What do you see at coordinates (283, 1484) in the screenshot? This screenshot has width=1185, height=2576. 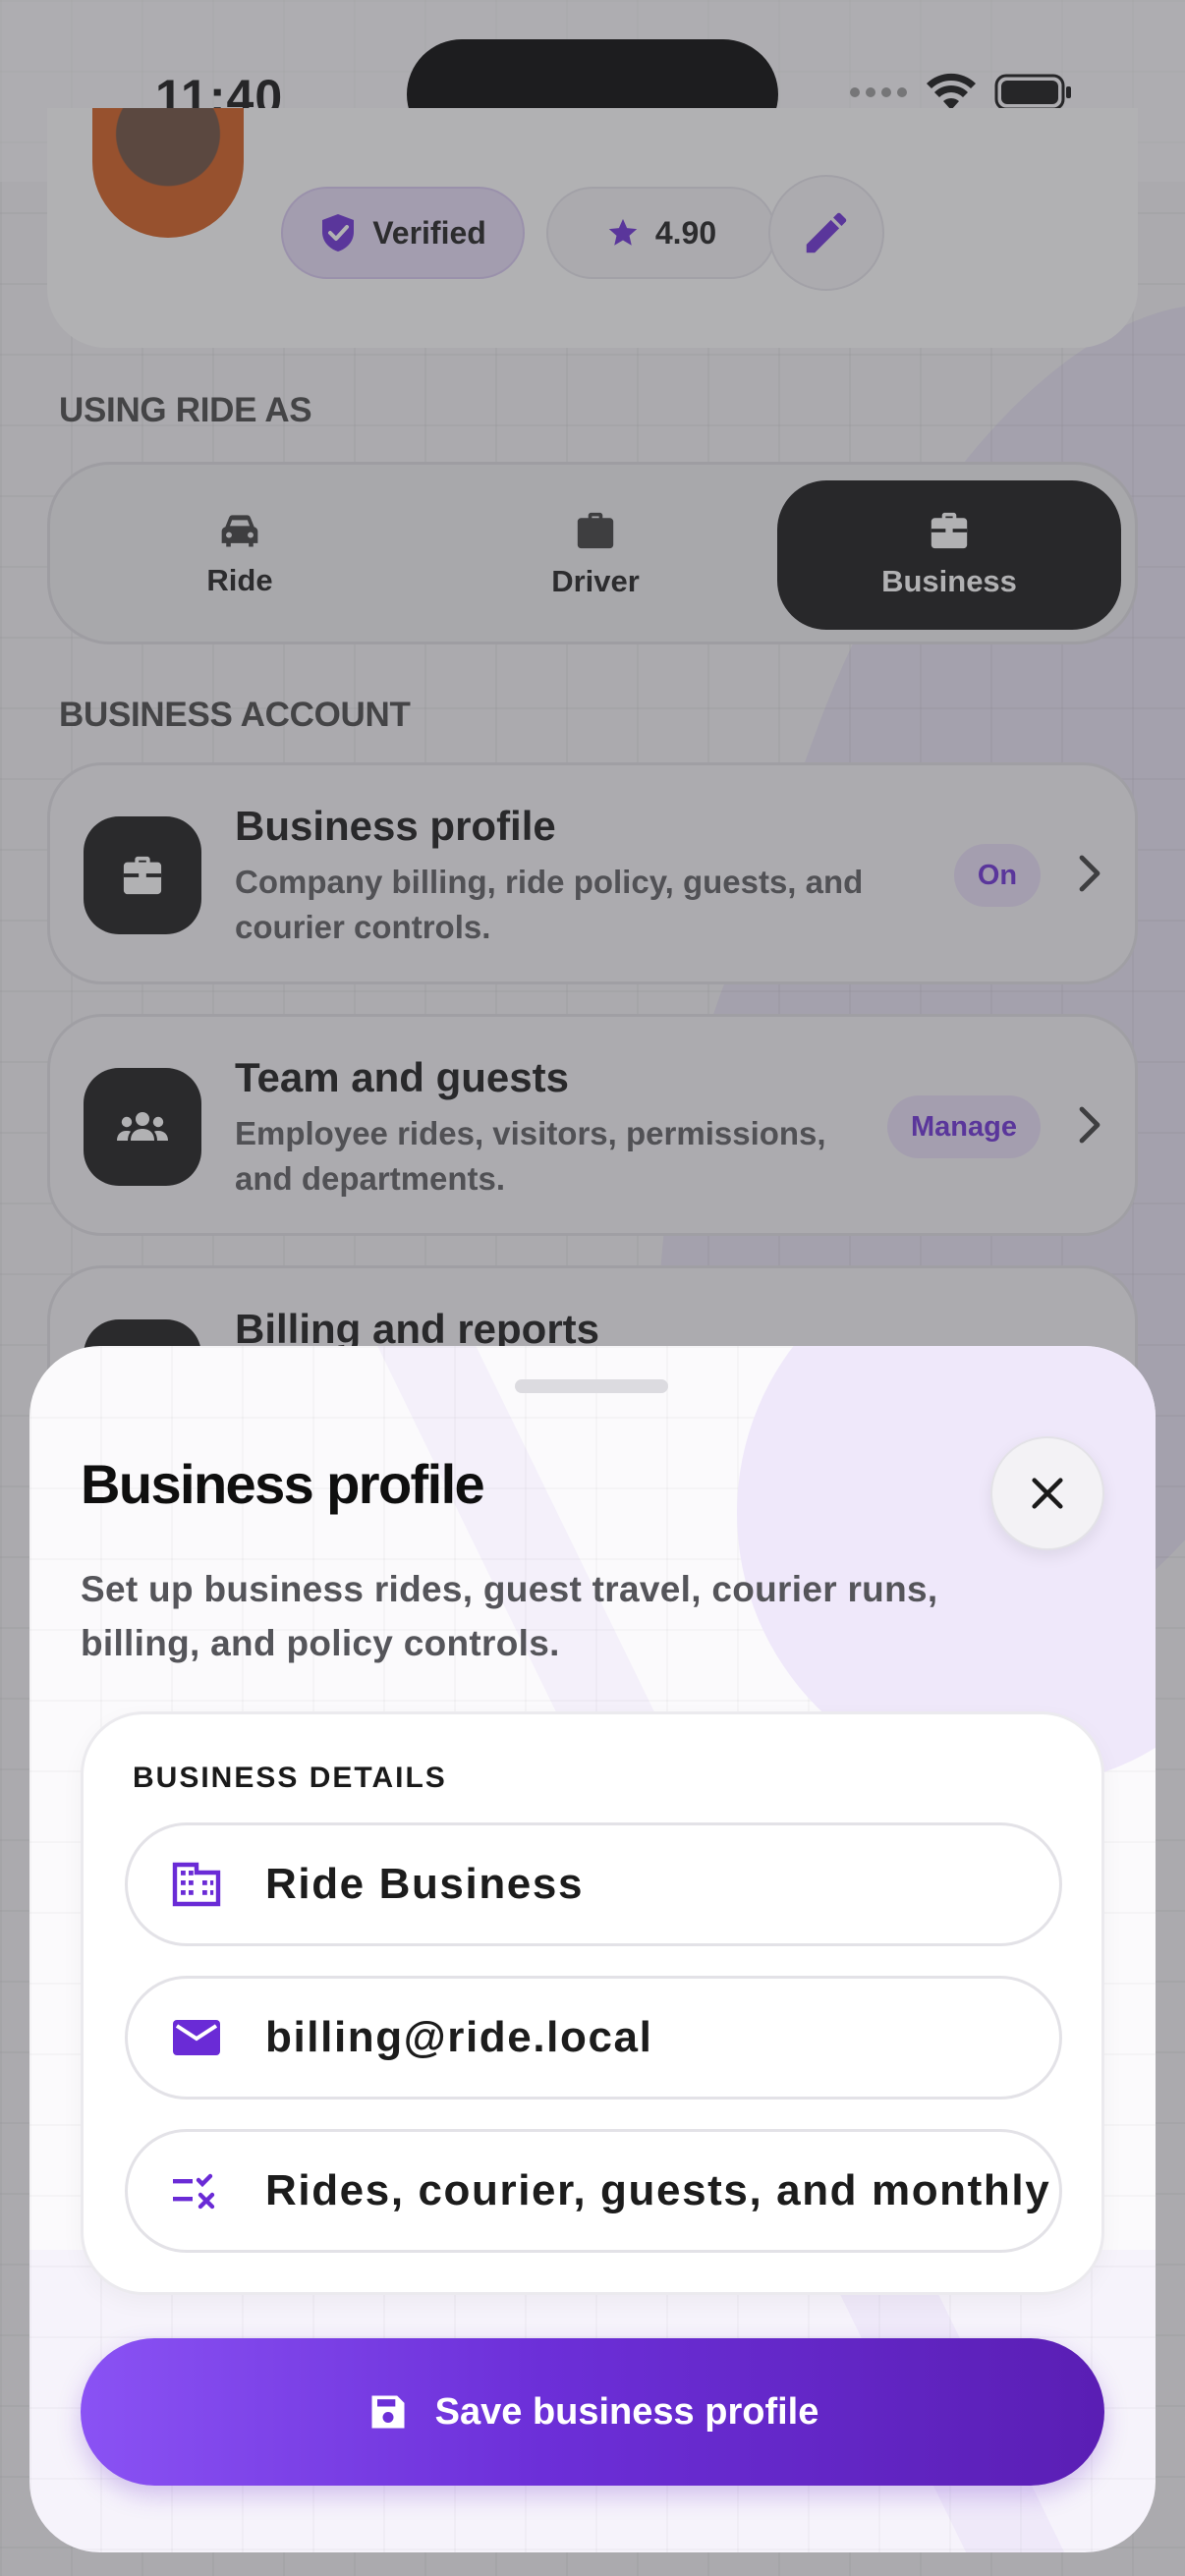 I see `sheet-title: Business profile` at bounding box center [283, 1484].